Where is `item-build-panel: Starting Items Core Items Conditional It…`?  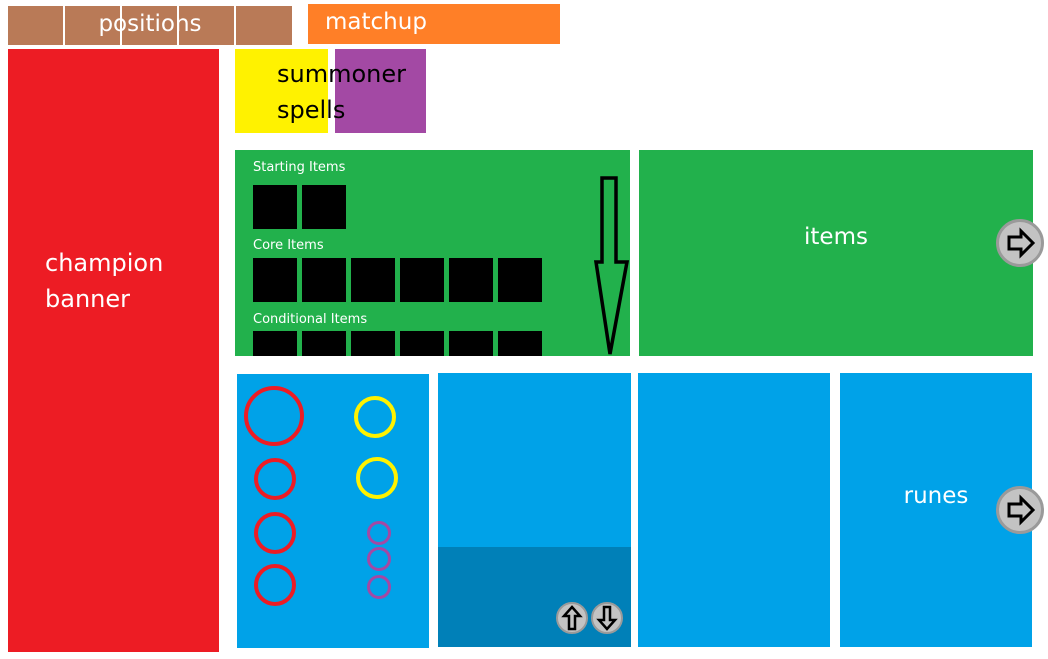 item-build-panel: Starting Items Core Items Conditional It… is located at coordinates (432, 253).